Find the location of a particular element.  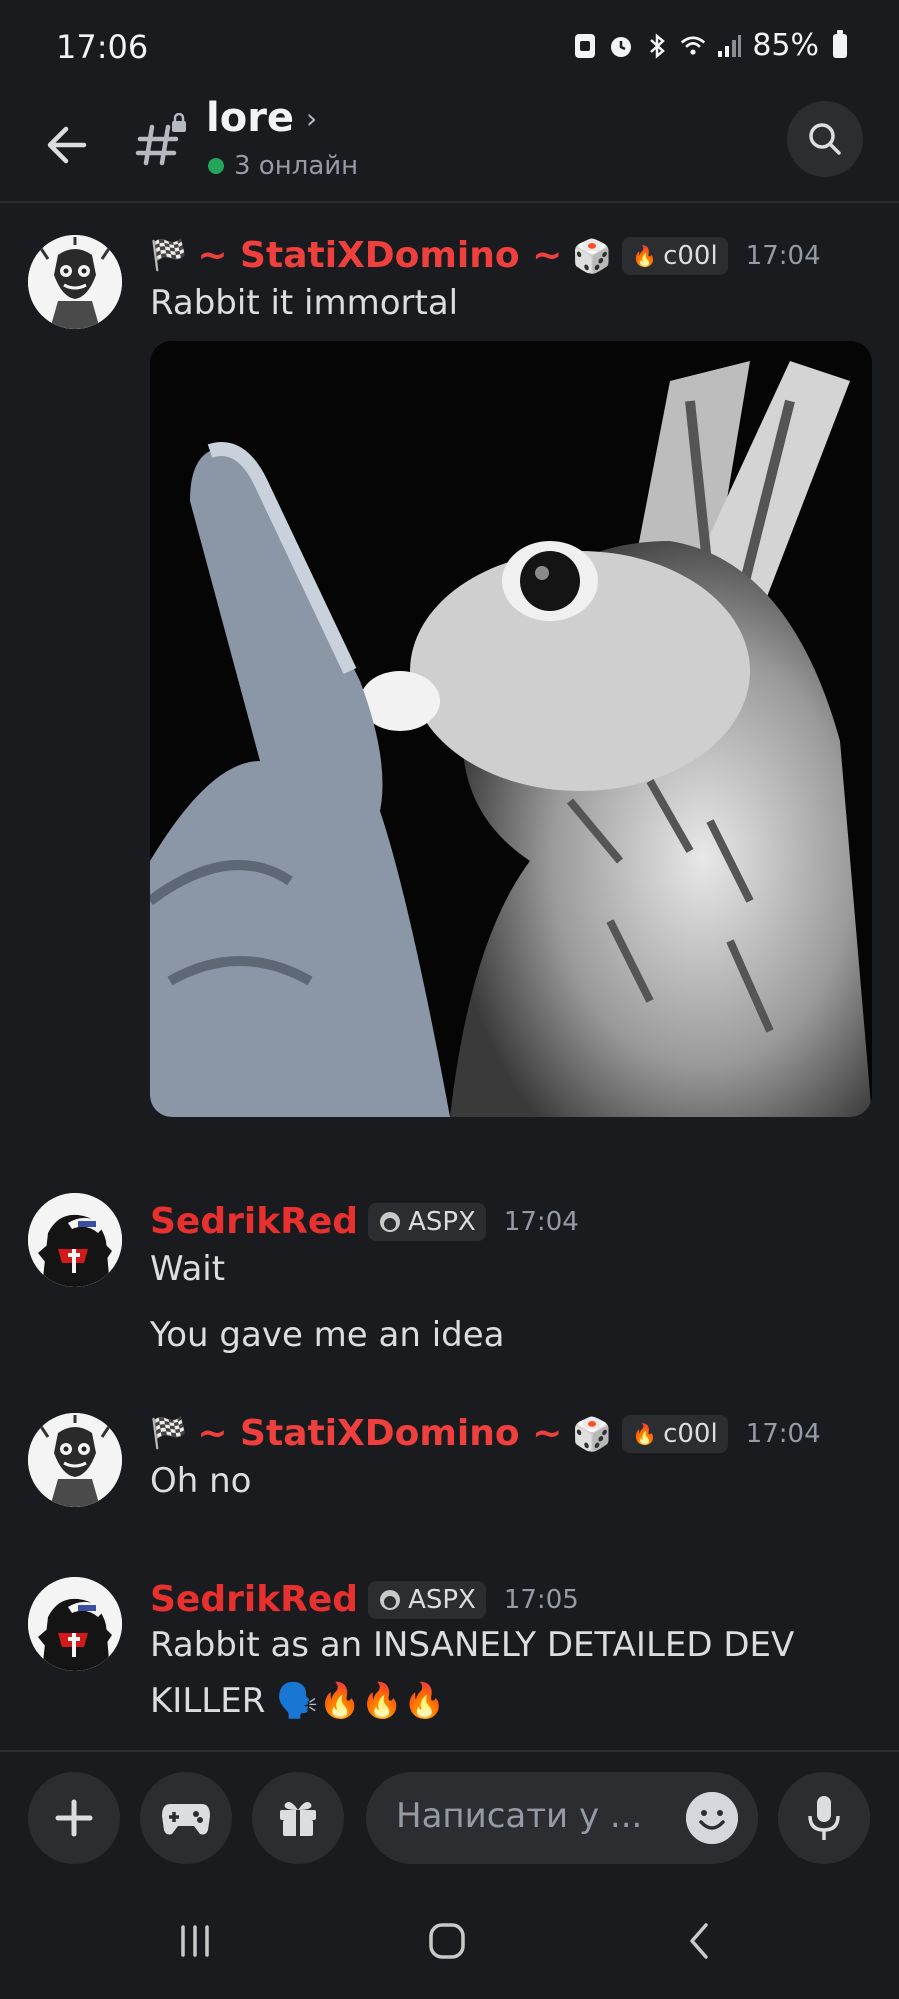

channel-name: lore is located at coordinates (250, 118).